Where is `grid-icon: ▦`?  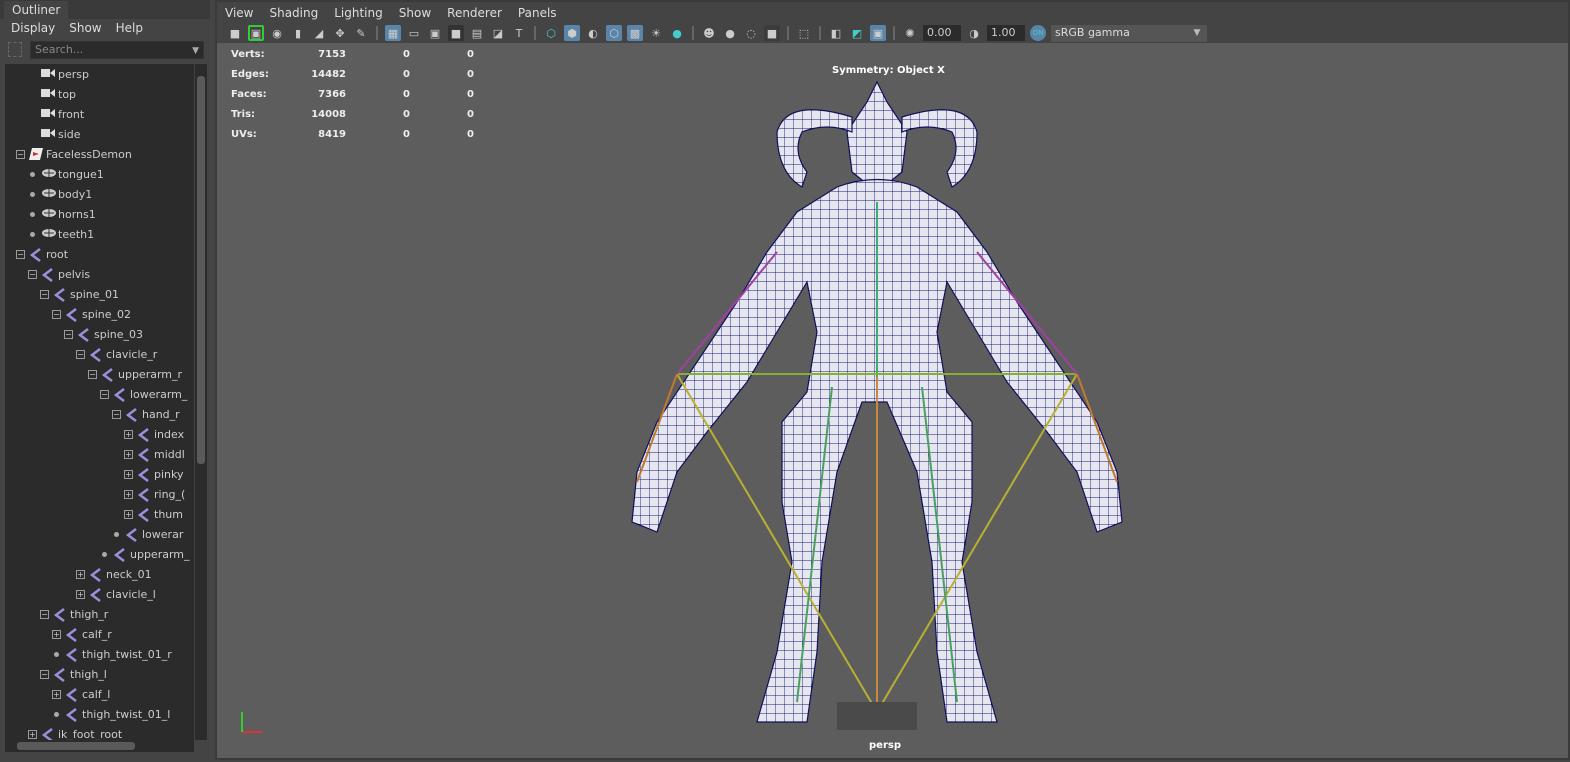 grid-icon: ▦ is located at coordinates (393, 33).